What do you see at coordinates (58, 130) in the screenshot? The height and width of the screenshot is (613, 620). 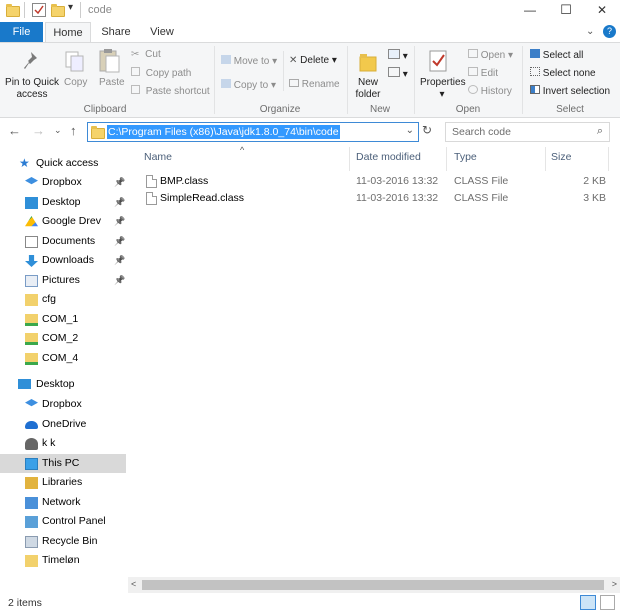 I see `recent-locations-icon: ⌄` at bounding box center [58, 130].